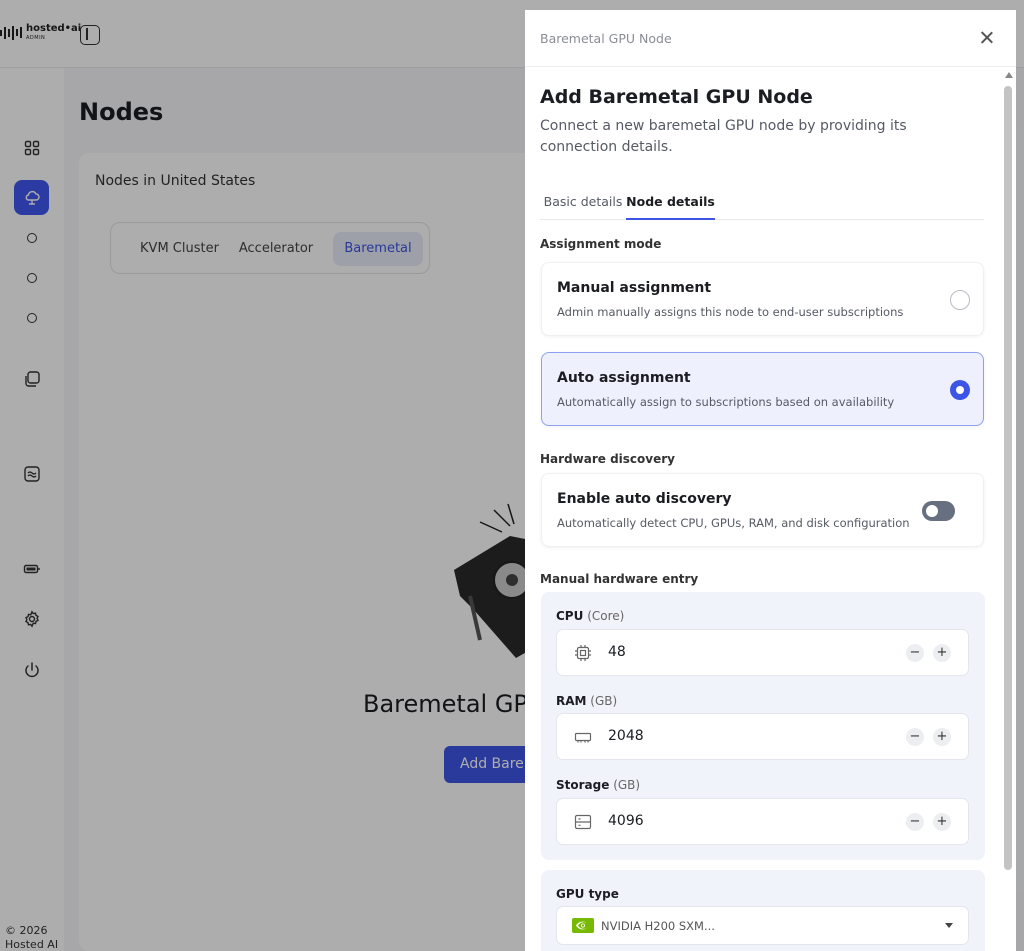 Image resolution: width=1024 pixels, height=951 pixels. Describe the element at coordinates (587, 894) in the screenshot. I see `gpu-type-label: GPU type` at that location.